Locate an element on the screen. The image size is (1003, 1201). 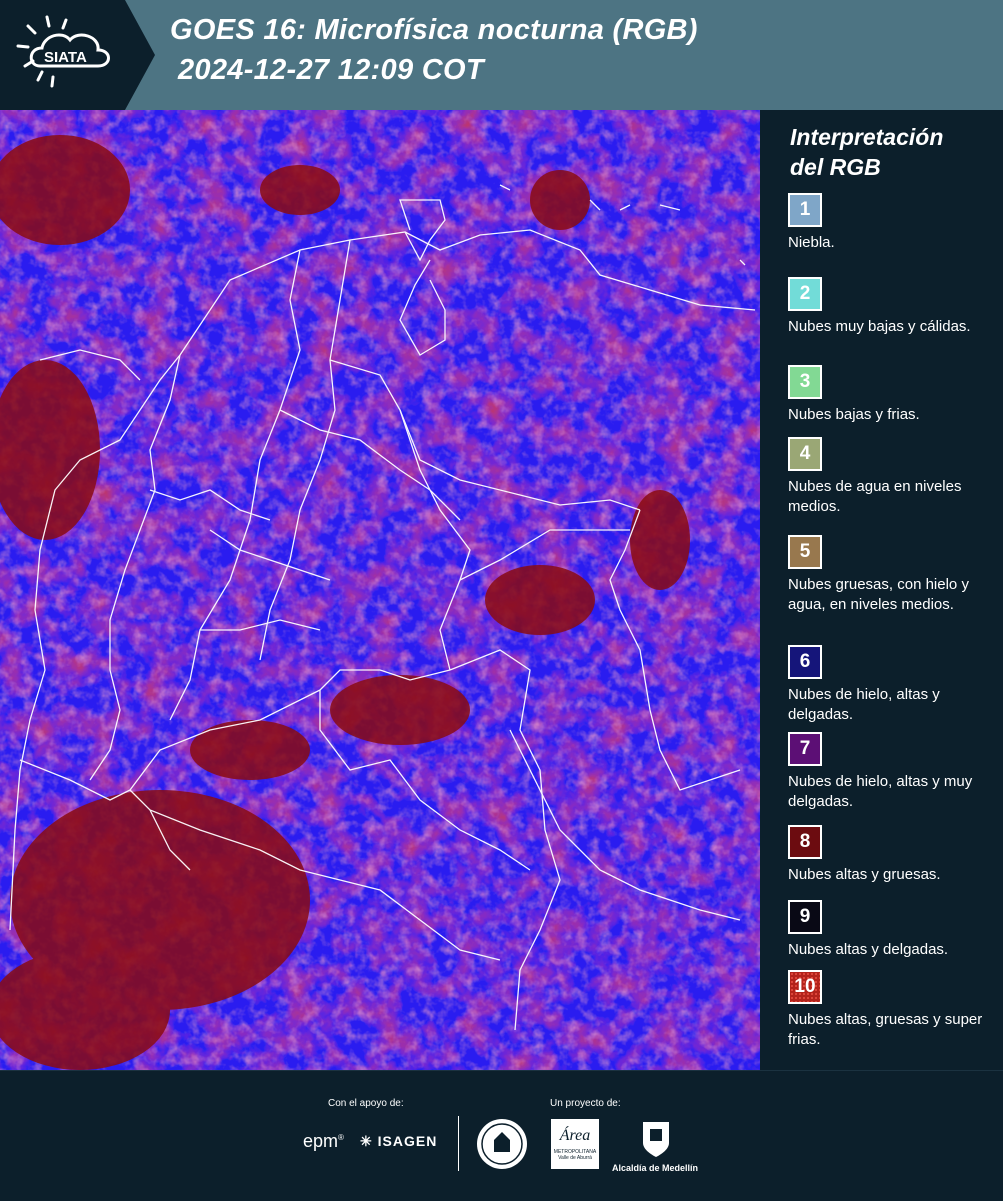
legend-title-line1: Interpretación is located at coordinates (867, 137).